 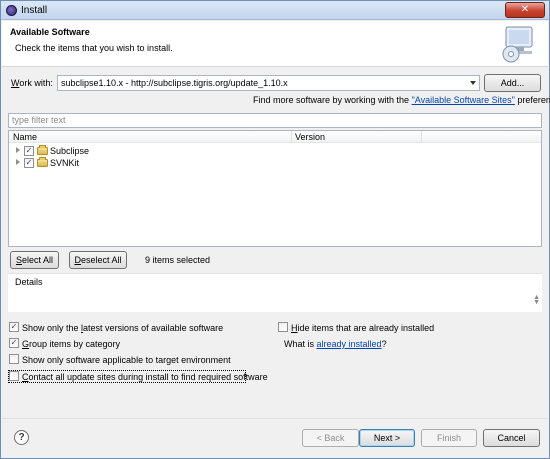 I want to click on work-with-label: Work with:, so click(x=32, y=83).